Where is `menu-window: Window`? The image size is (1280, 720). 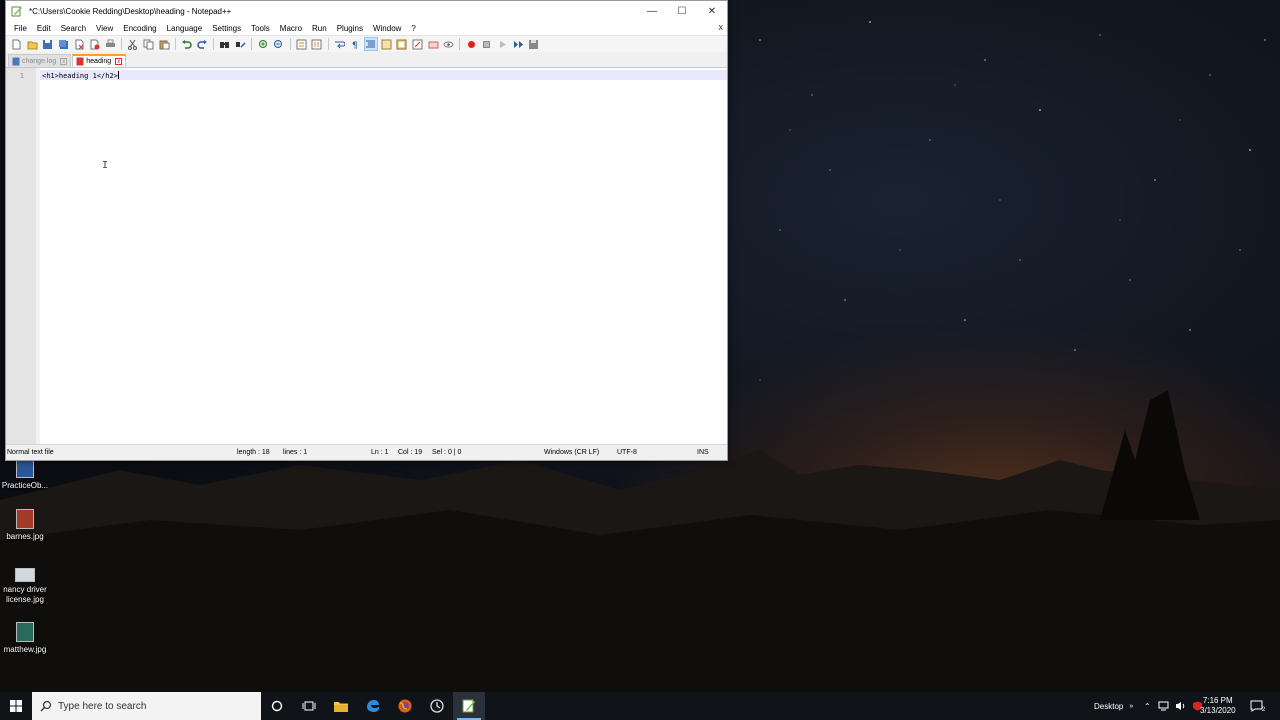 menu-window: Window is located at coordinates (387, 28).